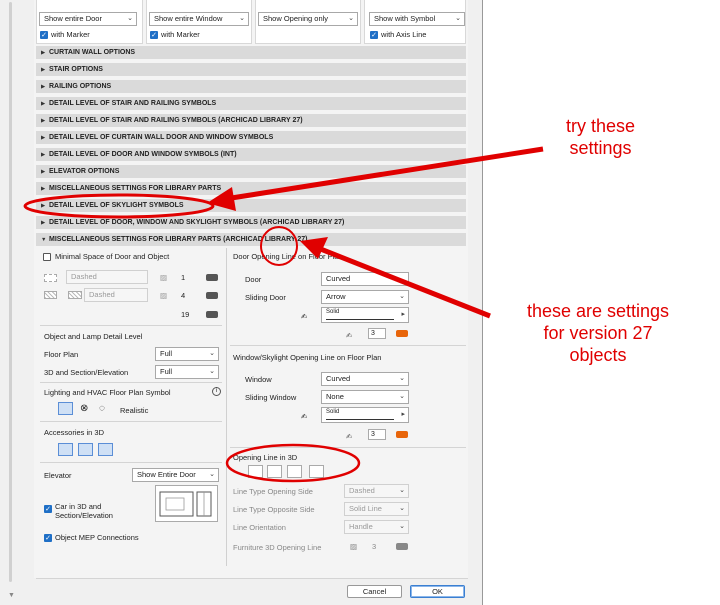 This screenshot has width=720, height=605. What do you see at coordinates (293, 463) in the screenshot?
I see `opening-3d-highlight-ellipse` at bounding box center [293, 463].